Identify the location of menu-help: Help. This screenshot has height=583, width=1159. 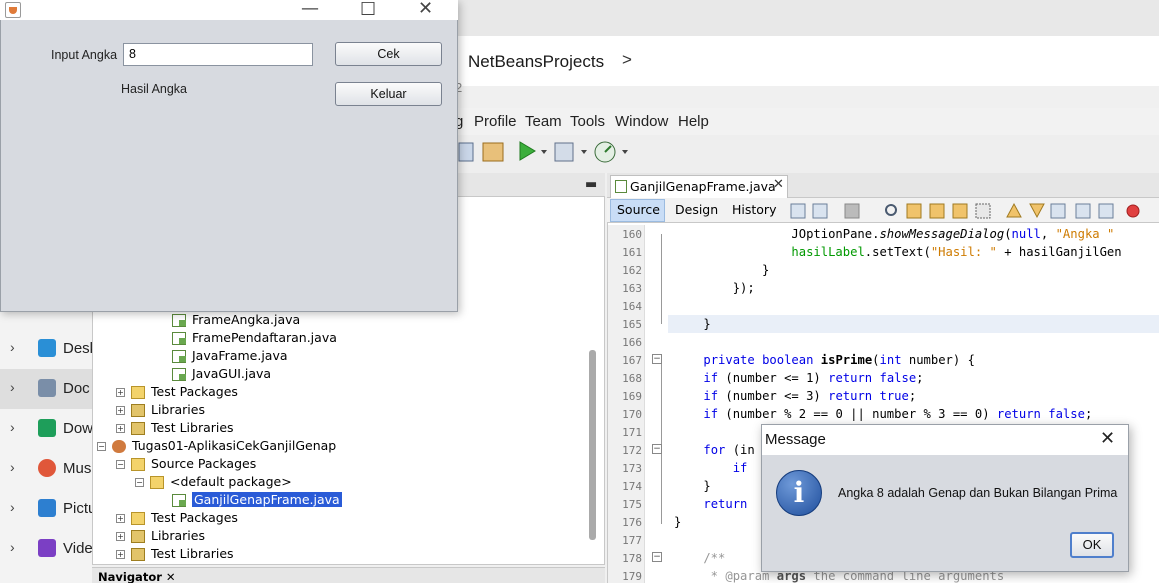
(693, 121).